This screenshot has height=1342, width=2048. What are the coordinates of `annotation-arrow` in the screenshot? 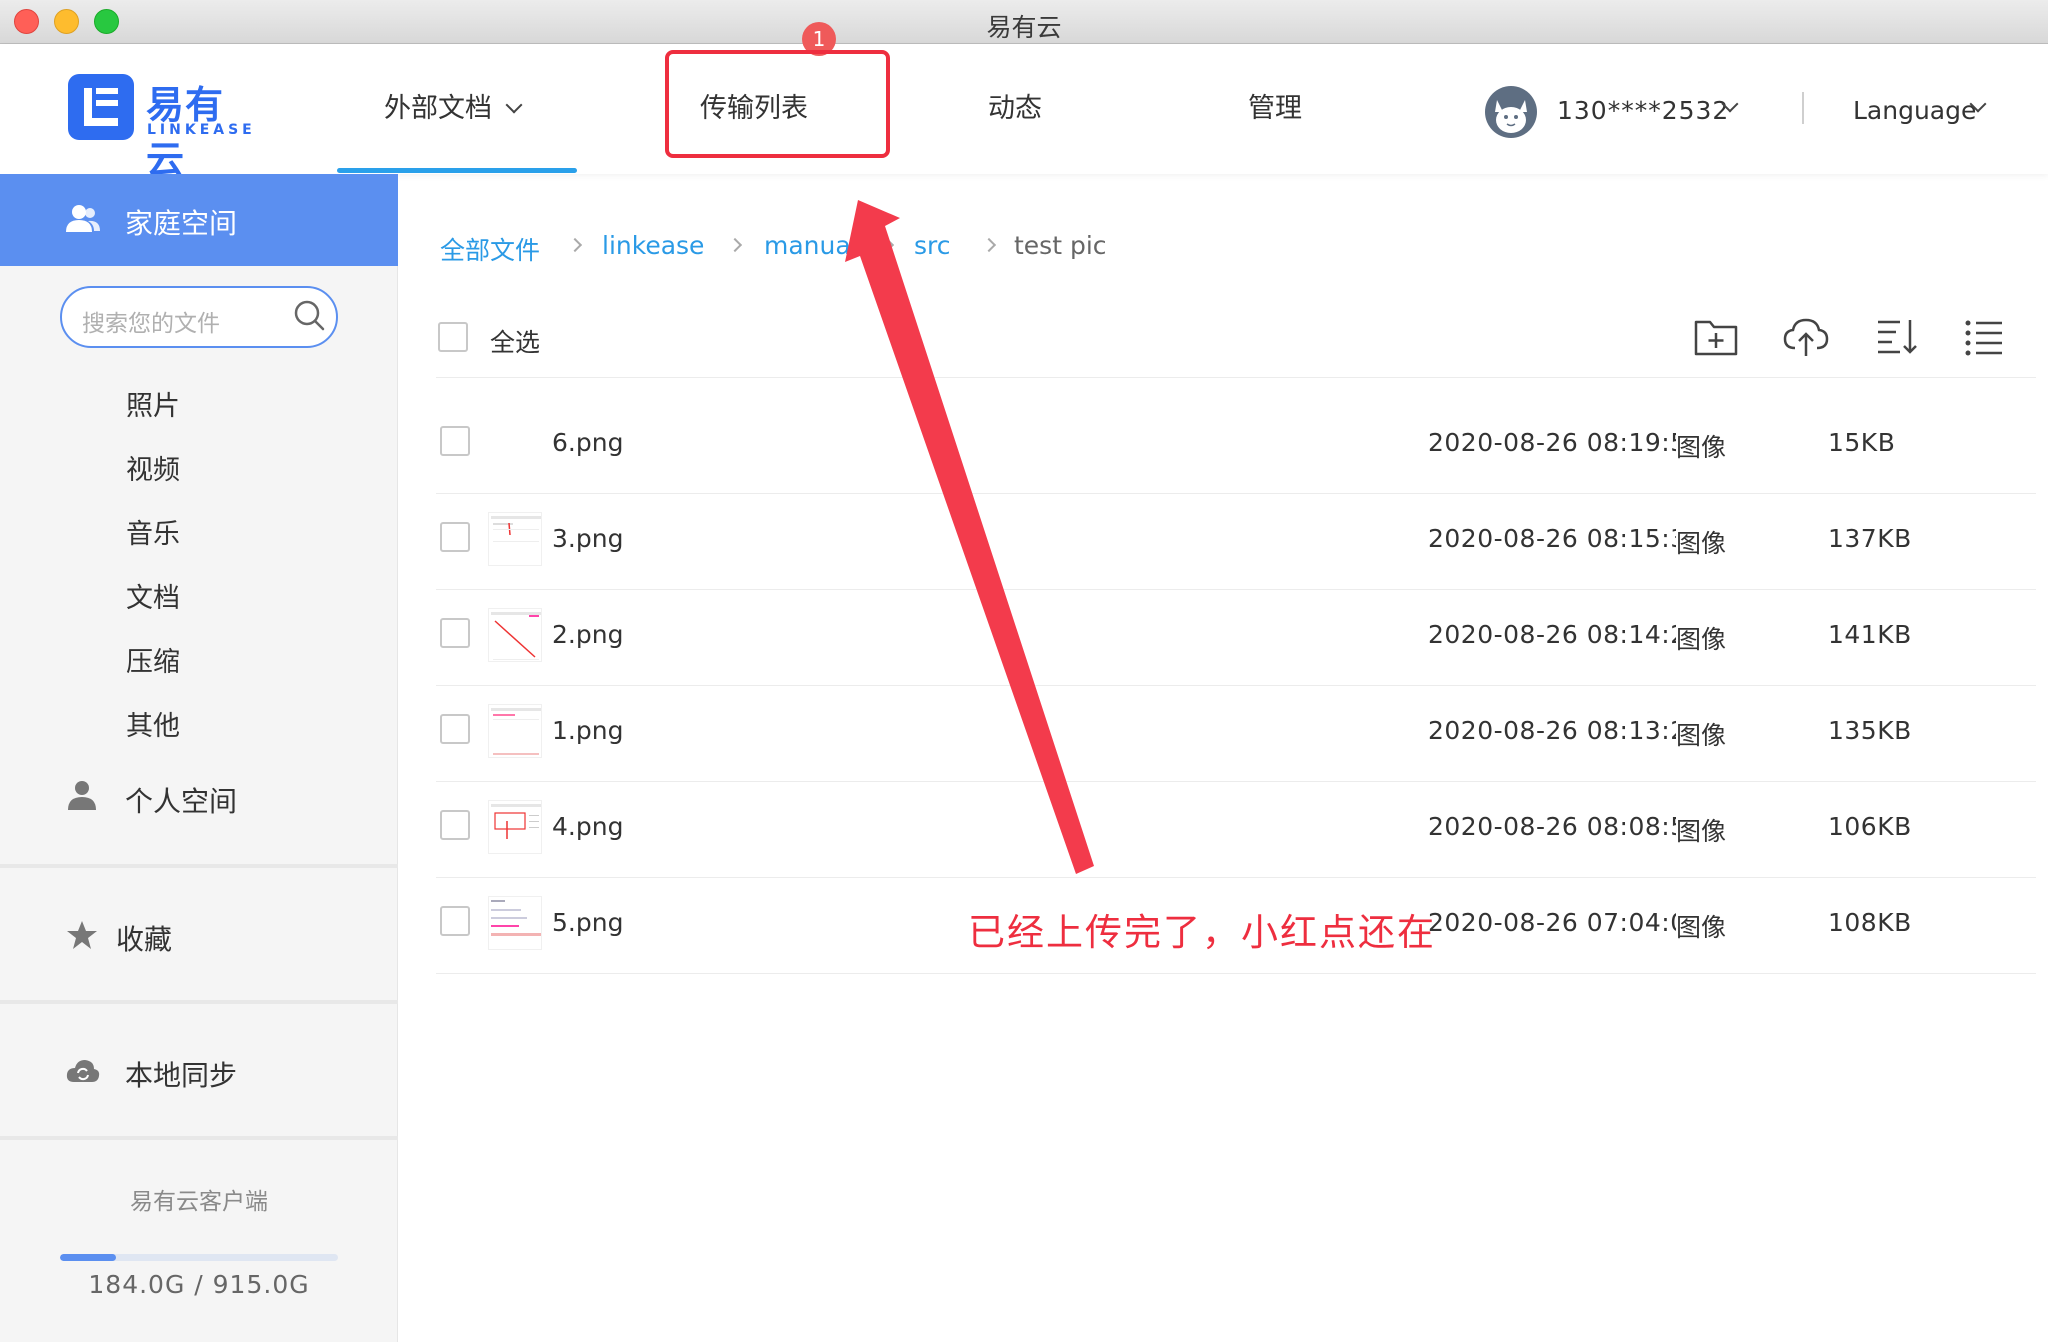 It's located at (969, 537).